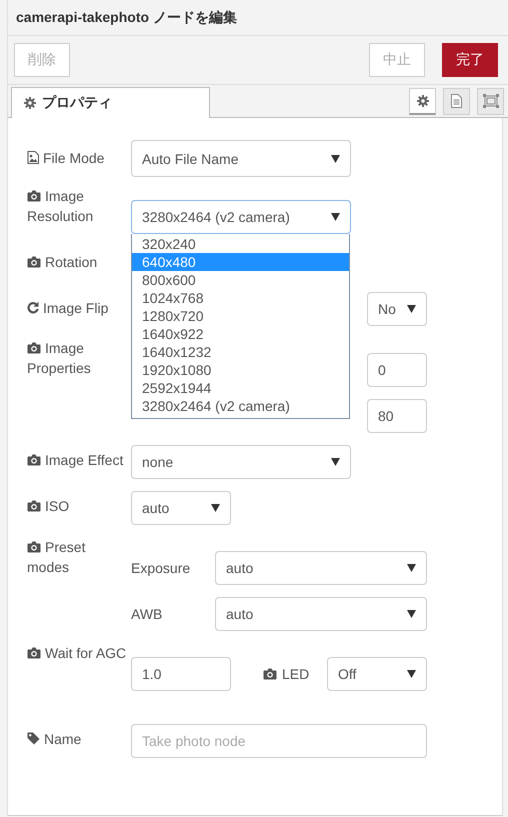 This screenshot has width=508, height=817. Describe the element at coordinates (77, 503) in the screenshot. I see `field-label: ISO` at that location.